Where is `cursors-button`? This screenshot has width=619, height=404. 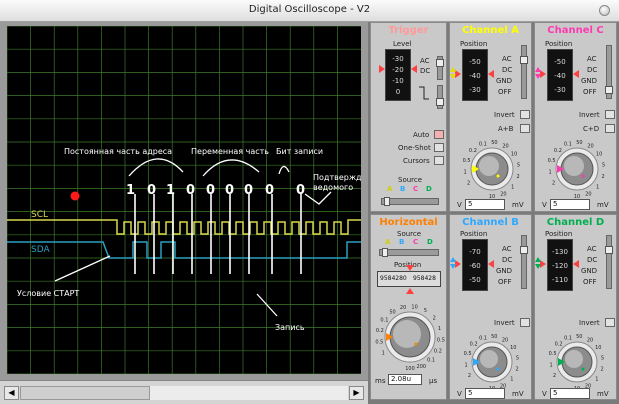
cursors-button is located at coordinates (439, 160).